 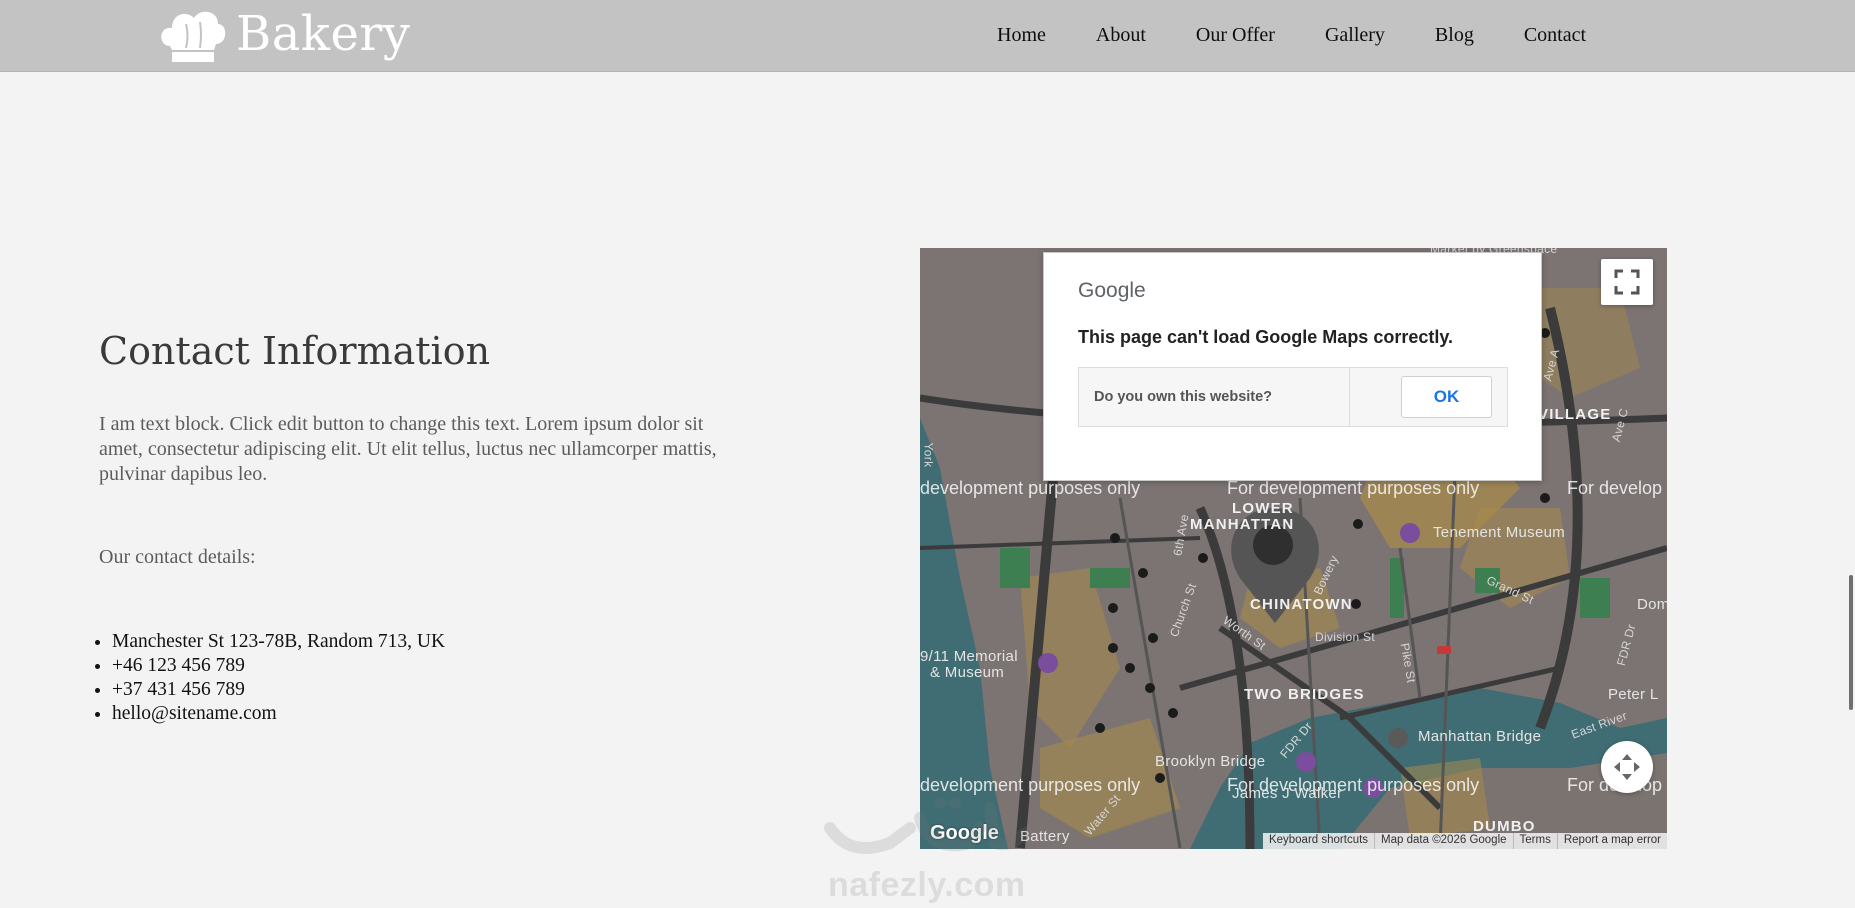 I want to click on contact-phone-2: +37 431 456 789, so click(x=278, y=690).